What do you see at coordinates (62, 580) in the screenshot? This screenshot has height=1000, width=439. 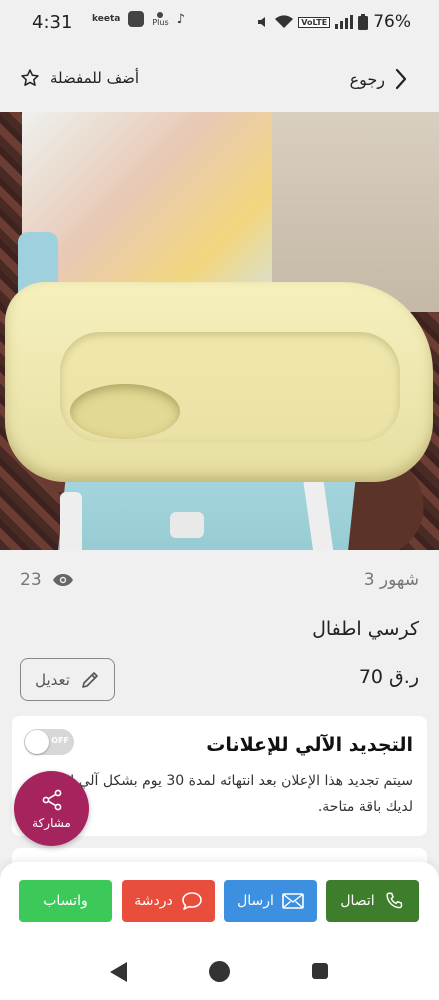 I see `eye-icon` at bounding box center [62, 580].